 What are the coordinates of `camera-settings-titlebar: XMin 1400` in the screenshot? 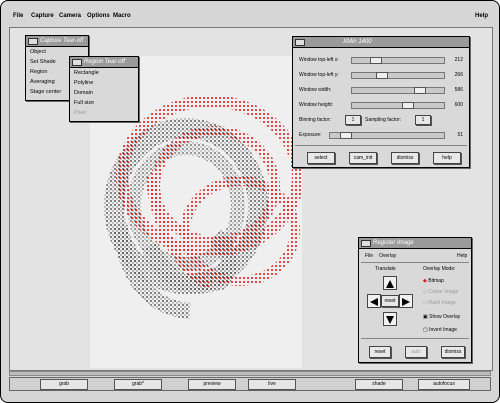 It's located at (381, 42).